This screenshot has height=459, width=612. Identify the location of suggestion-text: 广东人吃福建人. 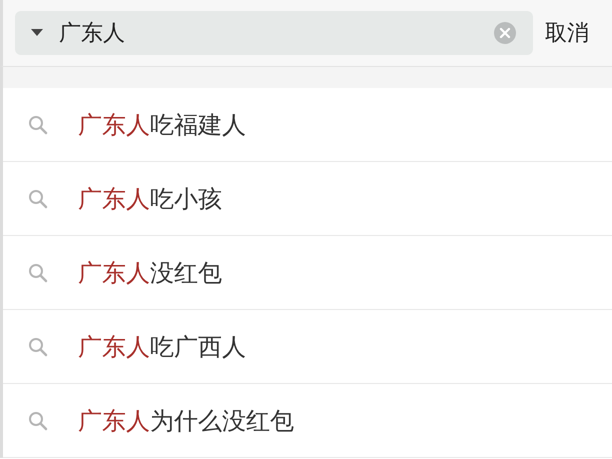
(162, 125).